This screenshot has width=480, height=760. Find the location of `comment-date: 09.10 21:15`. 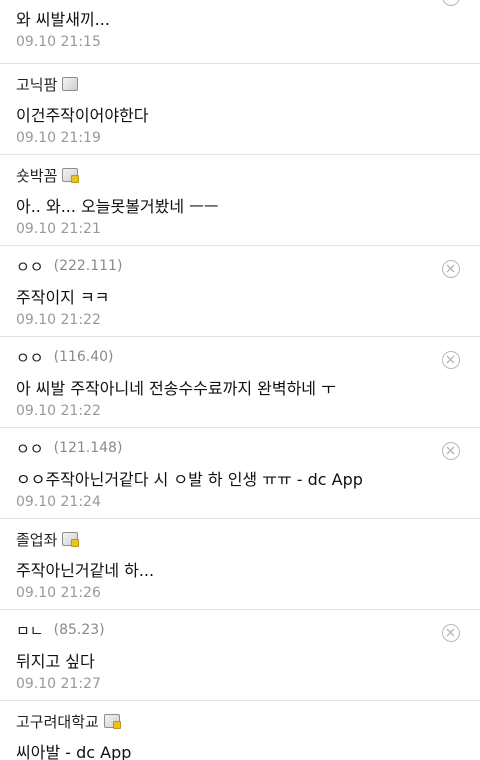

comment-date: 09.10 21:15 is located at coordinates (58, 42).